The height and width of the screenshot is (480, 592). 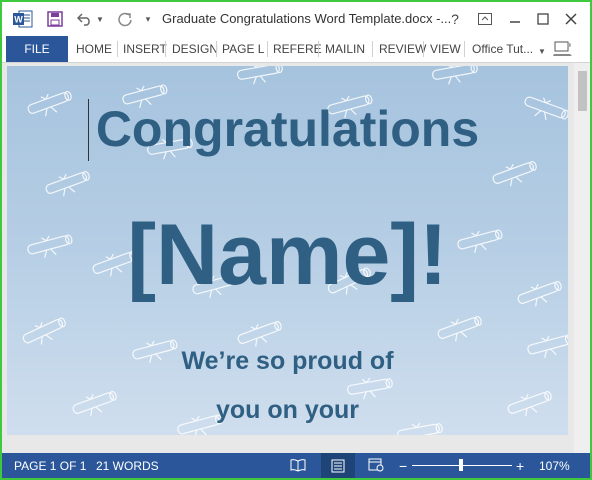 What do you see at coordinates (582, 258) in the screenshot?
I see `vertical-scrollbar` at bounding box center [582, 258].